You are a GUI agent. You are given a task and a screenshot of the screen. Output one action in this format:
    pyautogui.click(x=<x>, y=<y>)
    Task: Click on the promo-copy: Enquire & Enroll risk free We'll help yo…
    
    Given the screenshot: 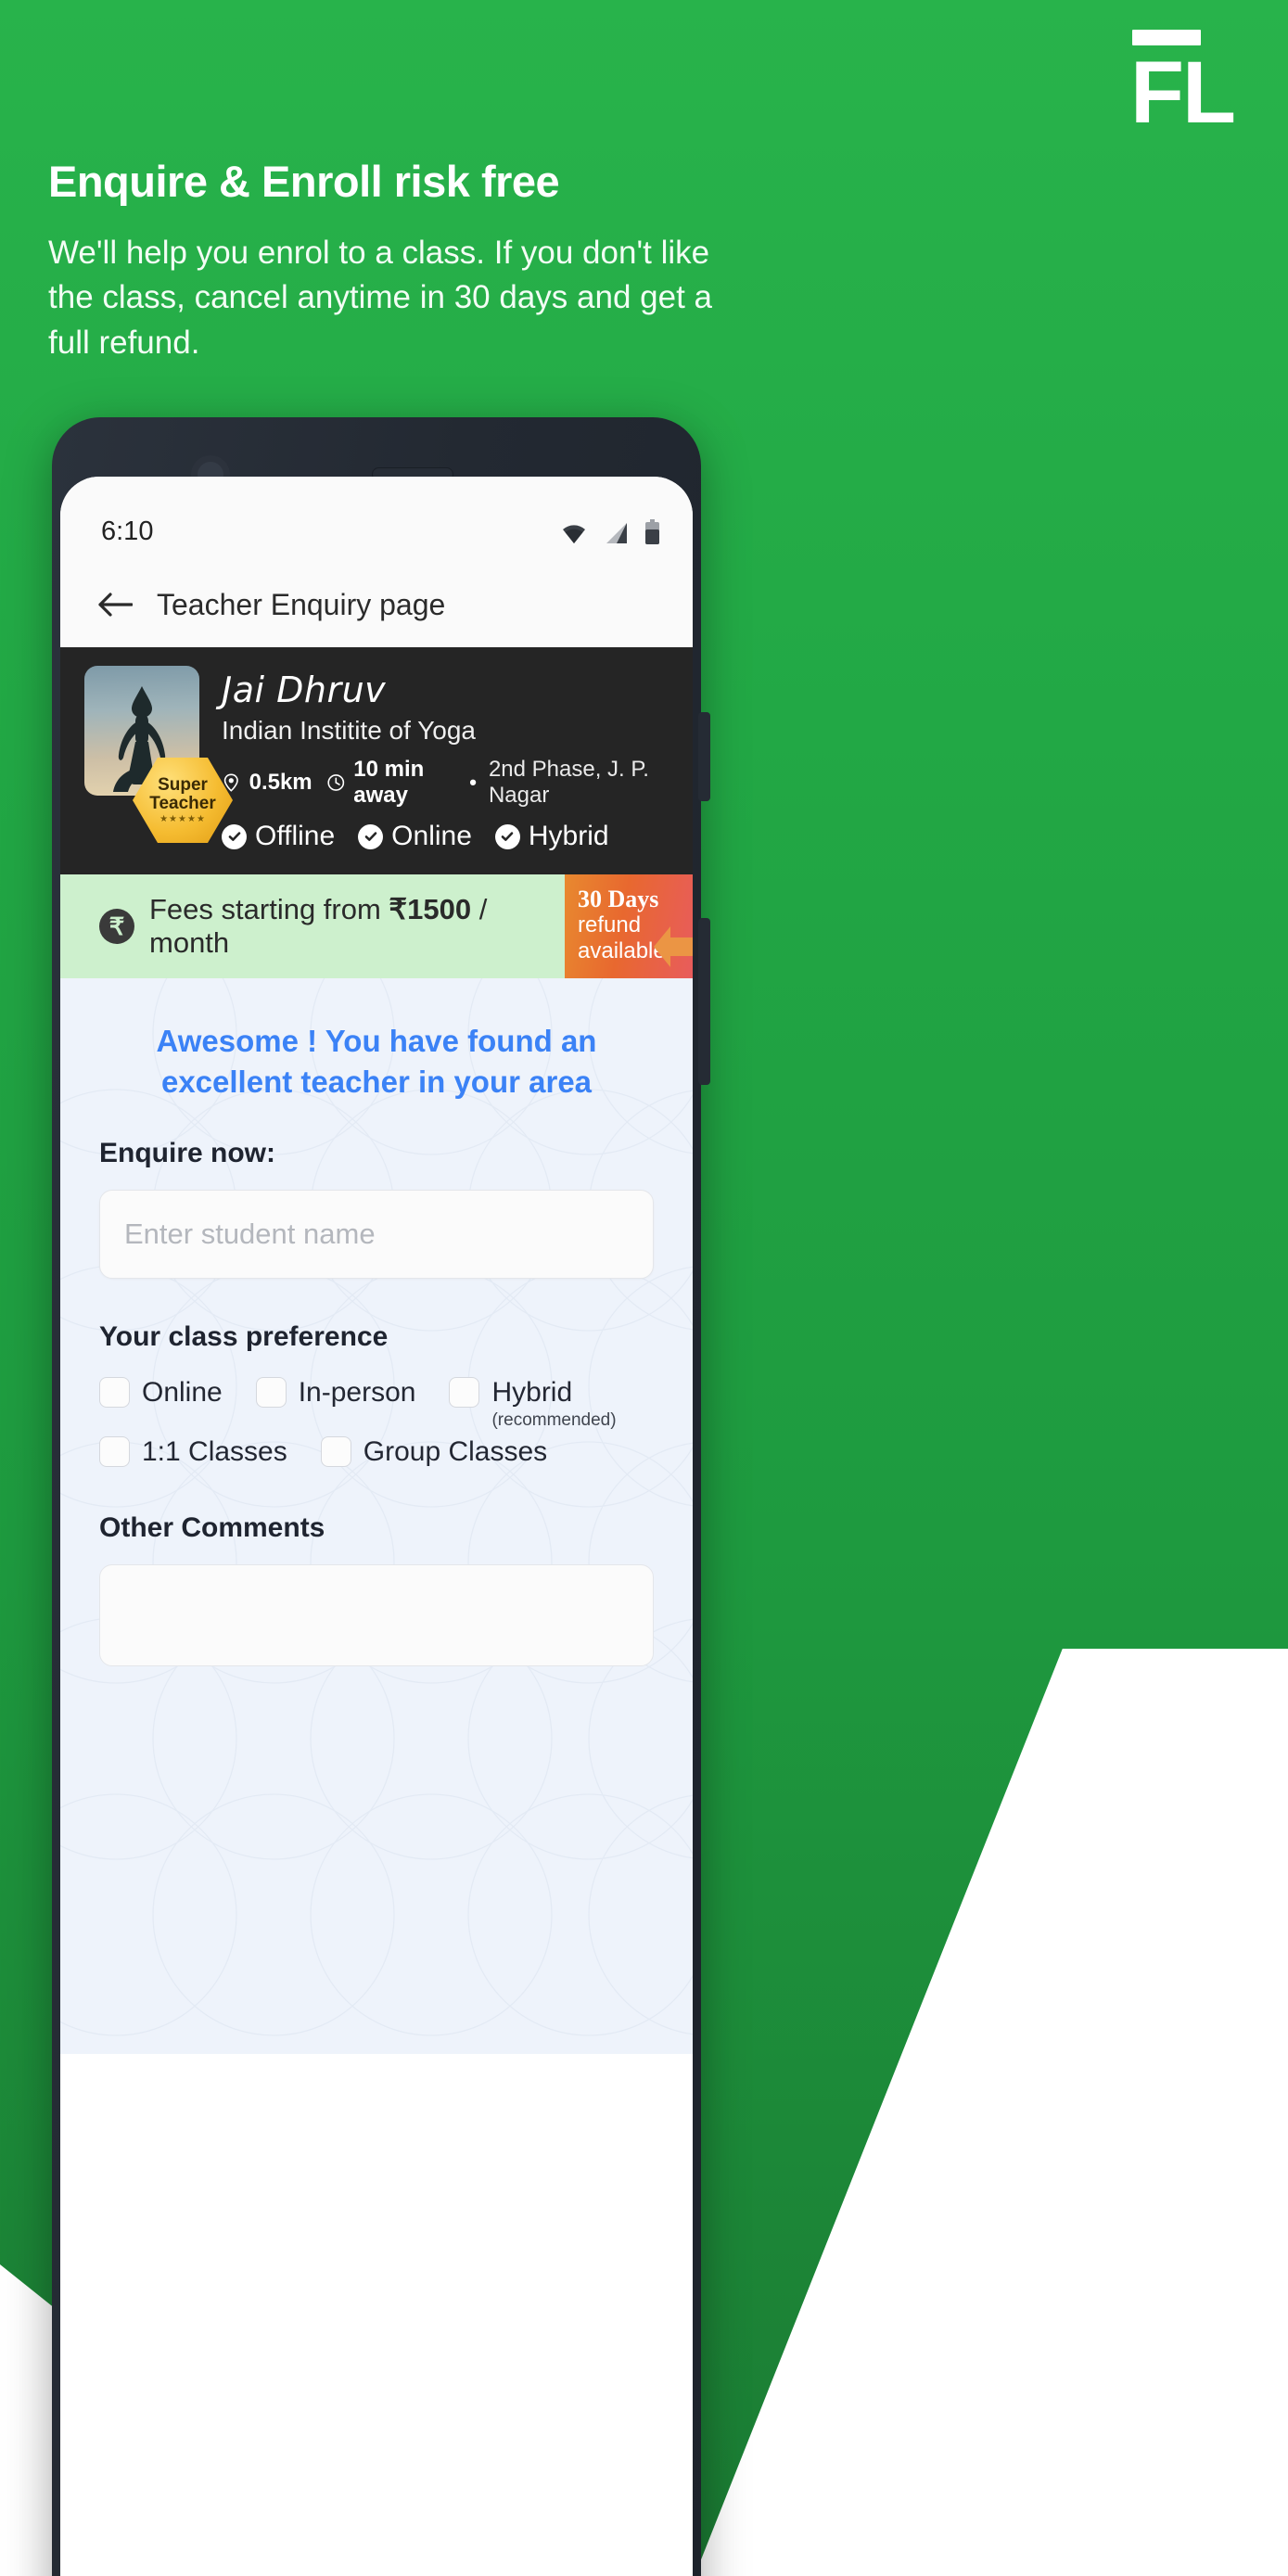 What is the action you would take?
    pyautogui.click(x=382, y=261)
    